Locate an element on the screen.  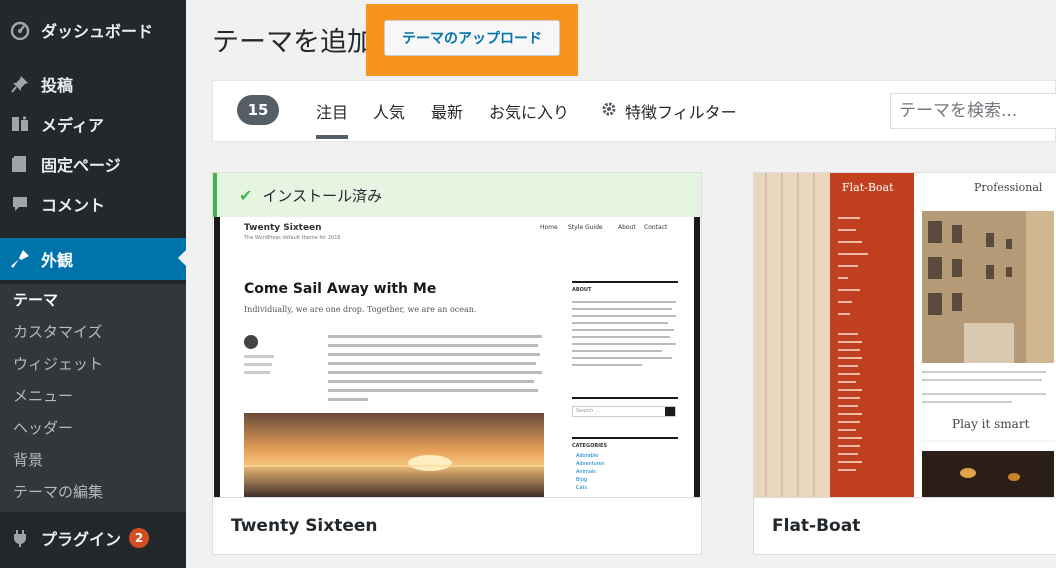
sidebar-item-pages: 固定ページ is located at coordinates (93, 164).